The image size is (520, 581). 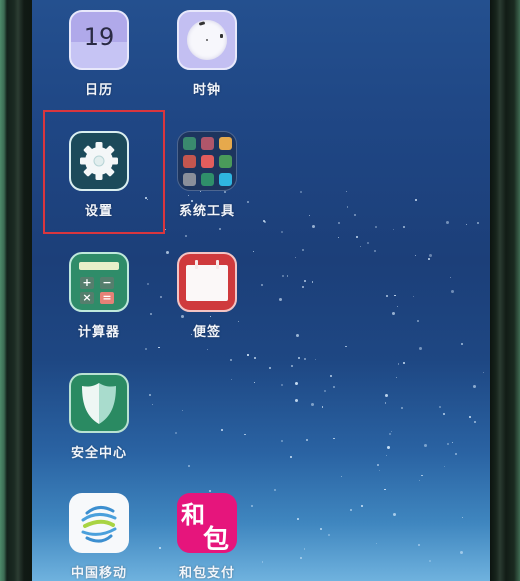 I want to click on app-label: 计算器, so click(x=98, y=332).